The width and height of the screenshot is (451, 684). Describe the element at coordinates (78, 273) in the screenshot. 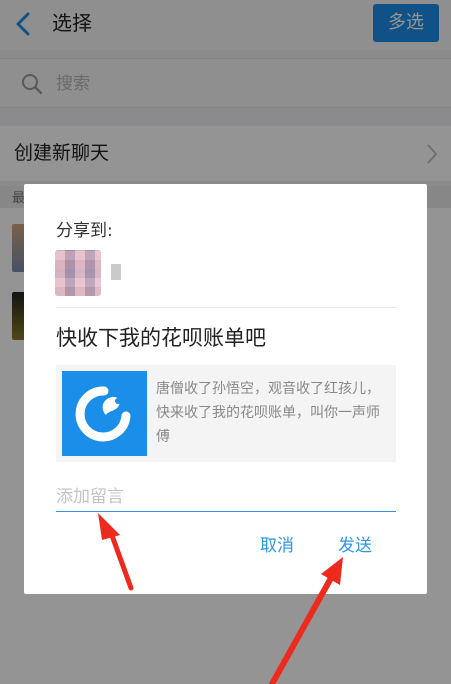

I see `recipient-avatar` at that location.